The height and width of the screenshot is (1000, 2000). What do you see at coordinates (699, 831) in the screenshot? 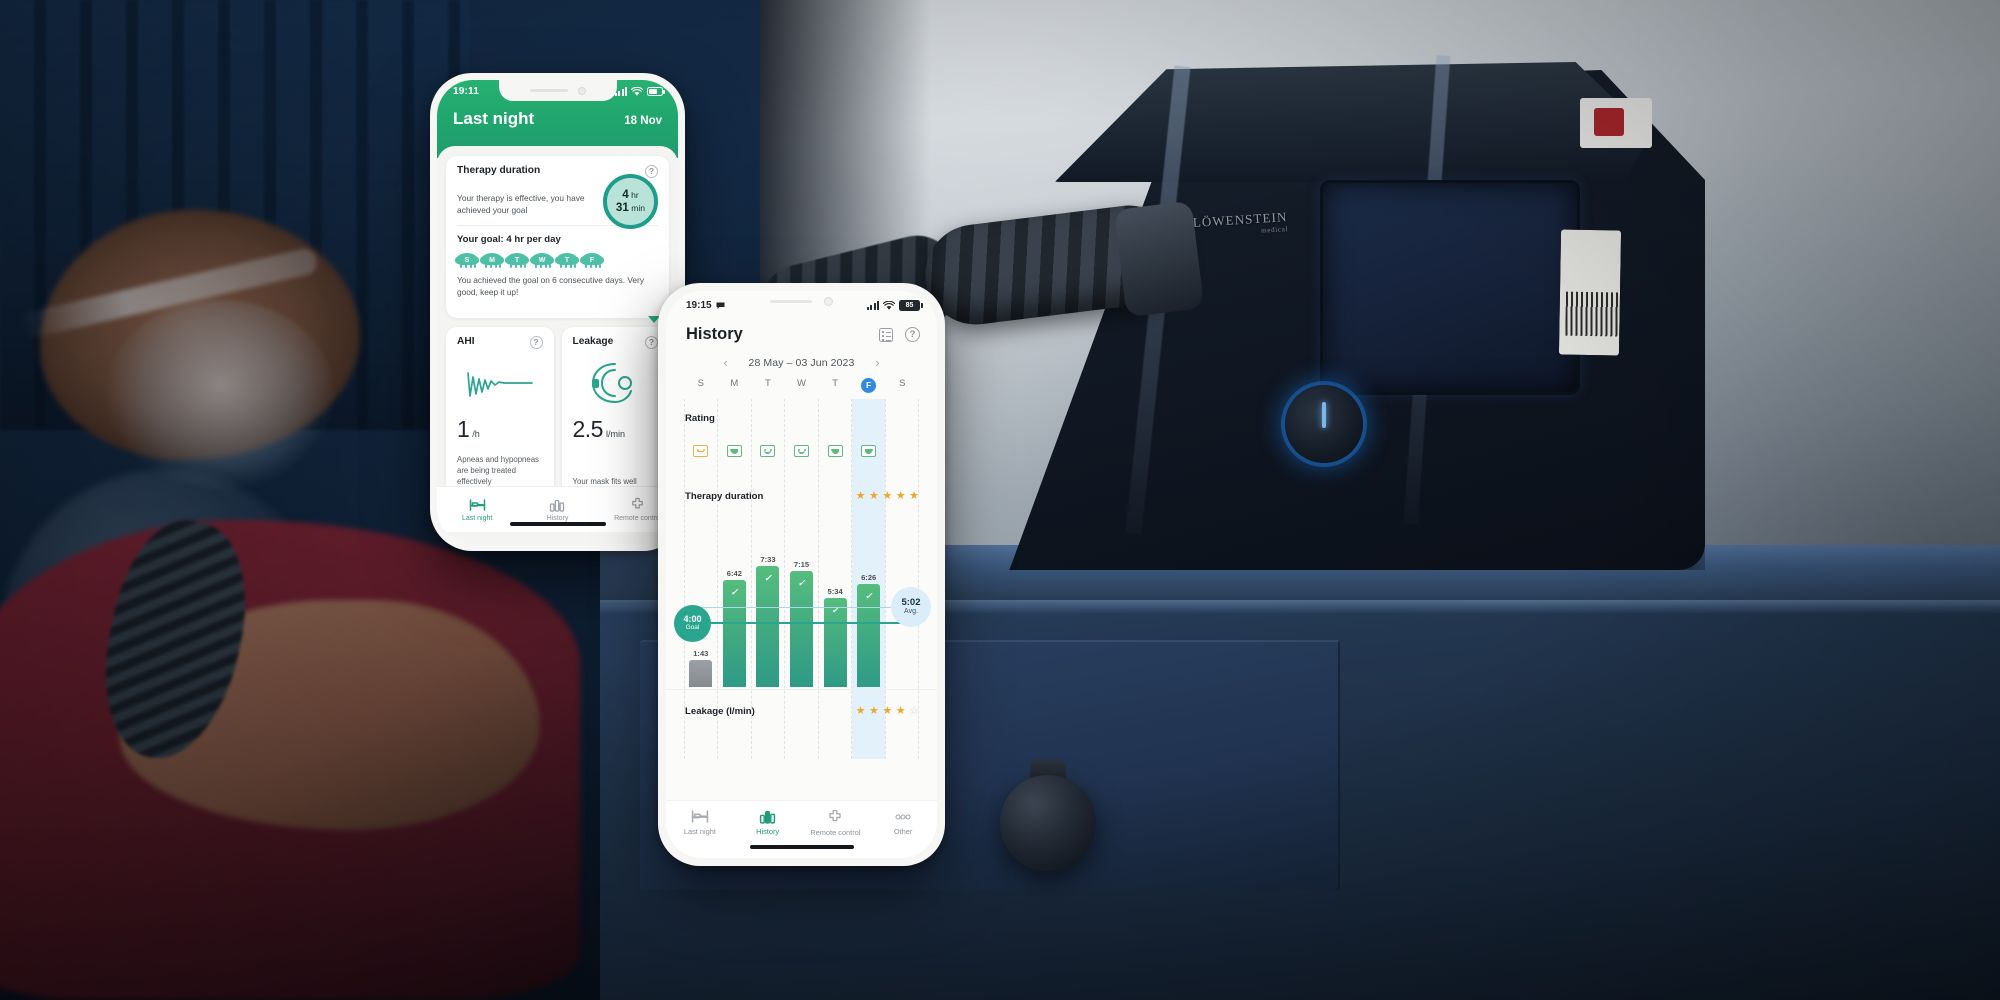
I see `tab-label: Last night` at bounding box center [699, 831].